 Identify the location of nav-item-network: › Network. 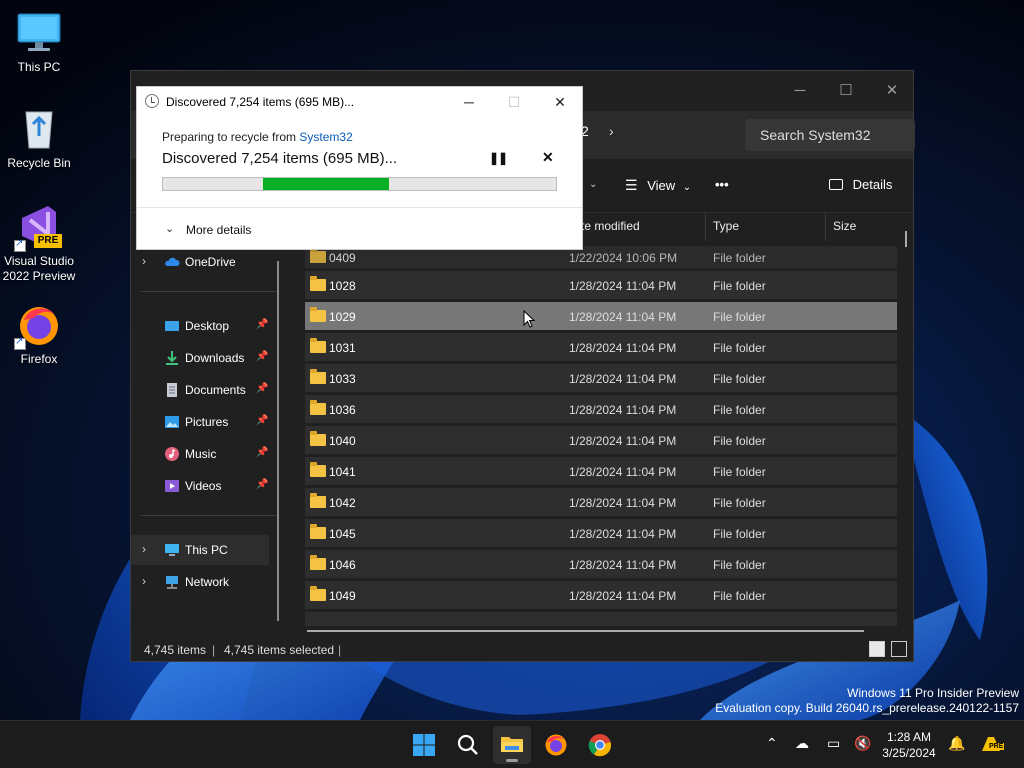
(200, 582).